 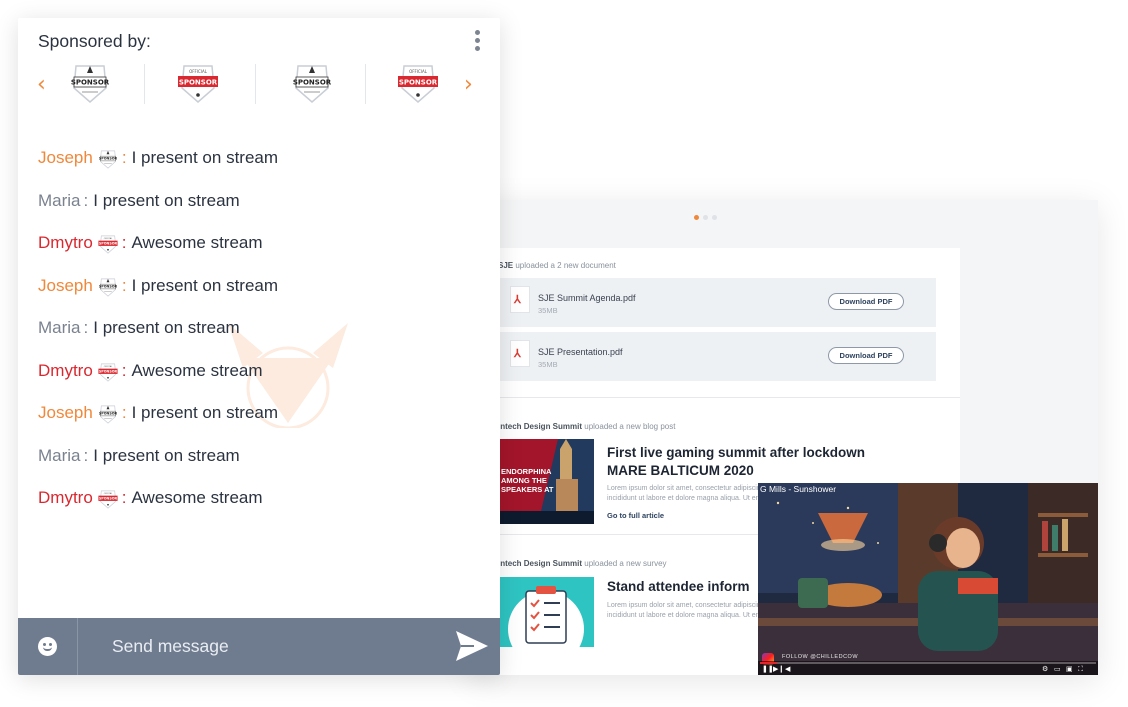 What do you see at coordinates (787, 669) in the screenshot?
I see `volume-icon: ◀` at bounding box center [787, 669].